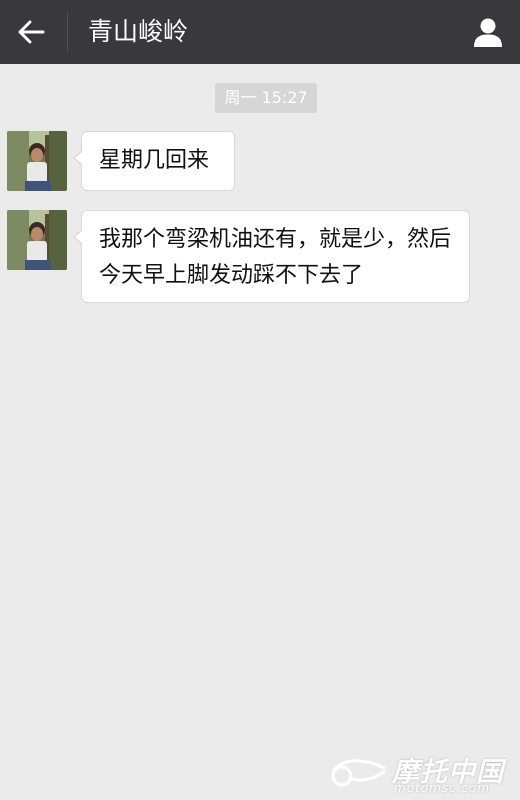 This screenshot has height=800, width=520. What do you see at coordinates (271, 256) in the screenshot?
I see `message-bubble: 我那个弯梁机油还有，就是少，然后今天早上脚发动踩不下去了` at bounding box center [271, 256].